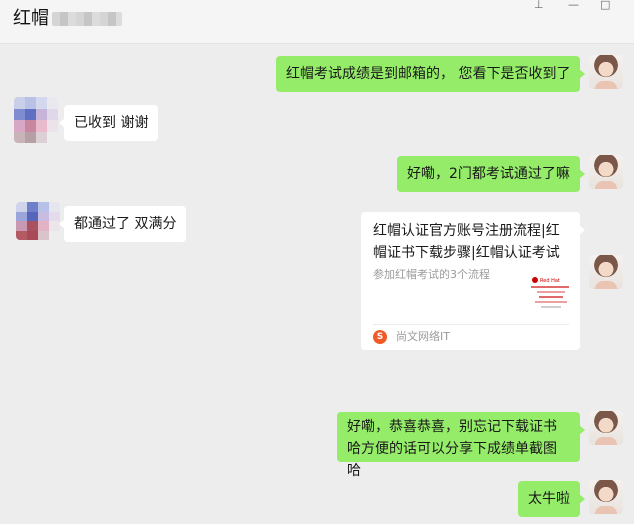  Describe the element at coordinates (552, 294) in the screenshot. I see `article-thumbnail: Red Hat` at that location.